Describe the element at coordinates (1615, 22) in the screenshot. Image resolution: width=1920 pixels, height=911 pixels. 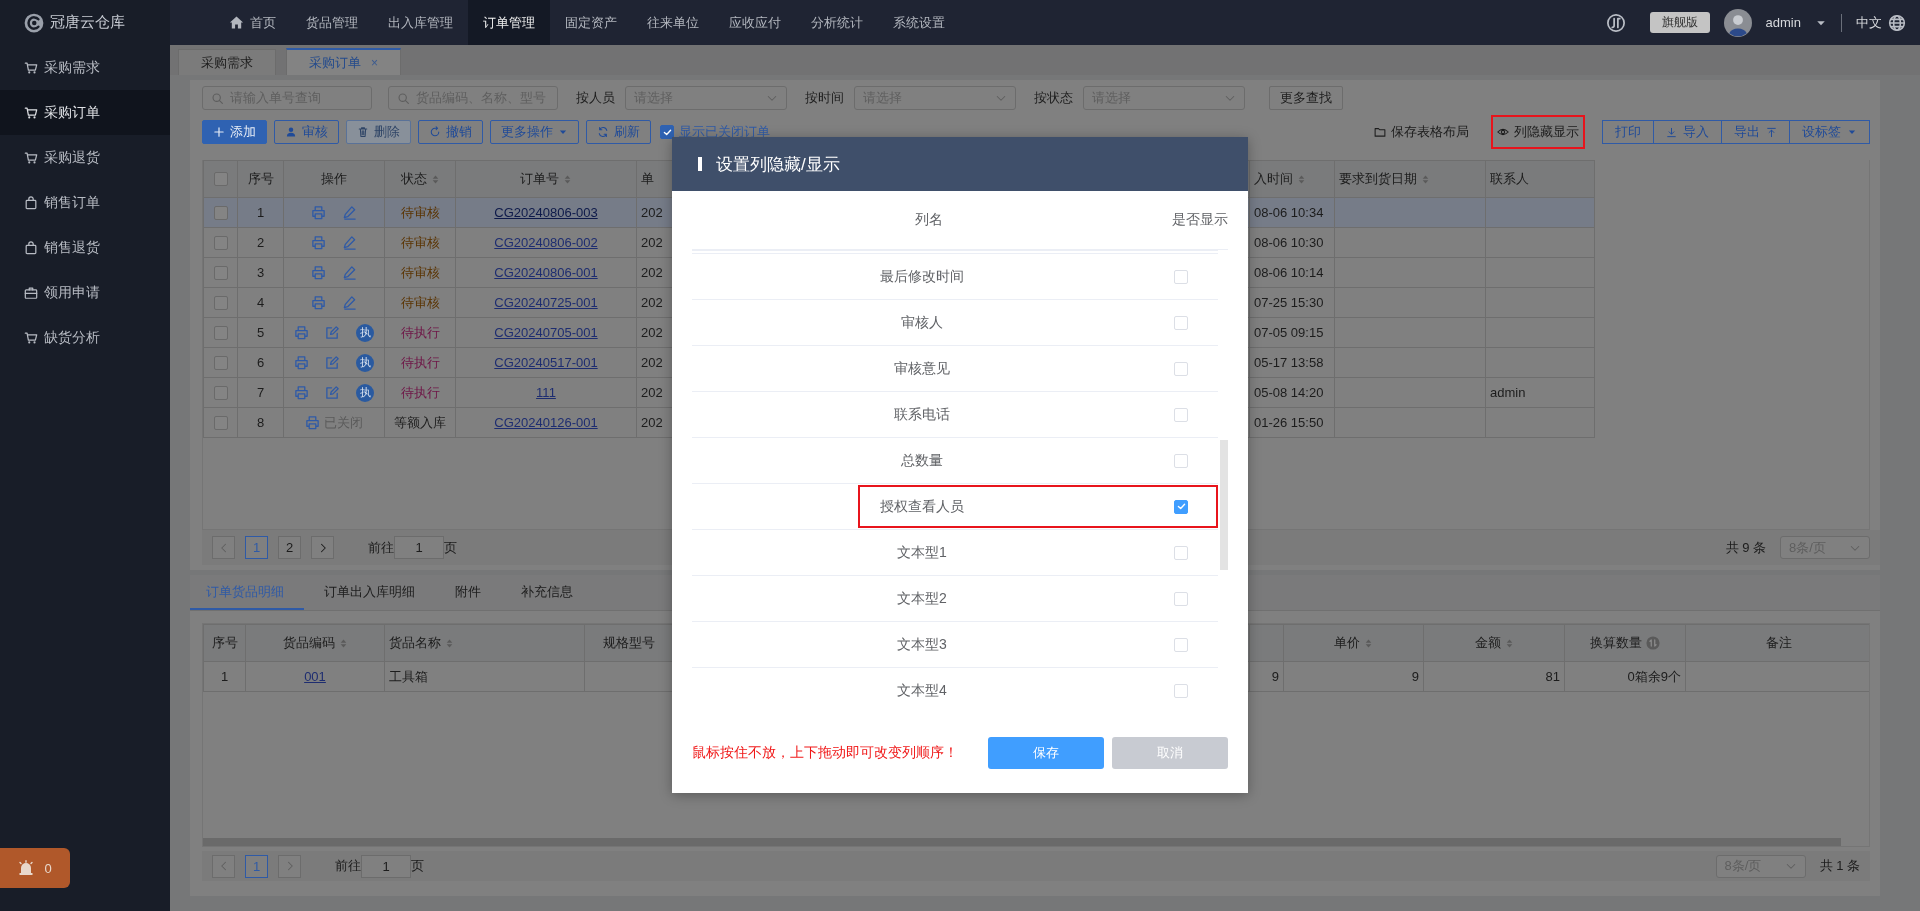
I see `round-emblem-icon` at that location.